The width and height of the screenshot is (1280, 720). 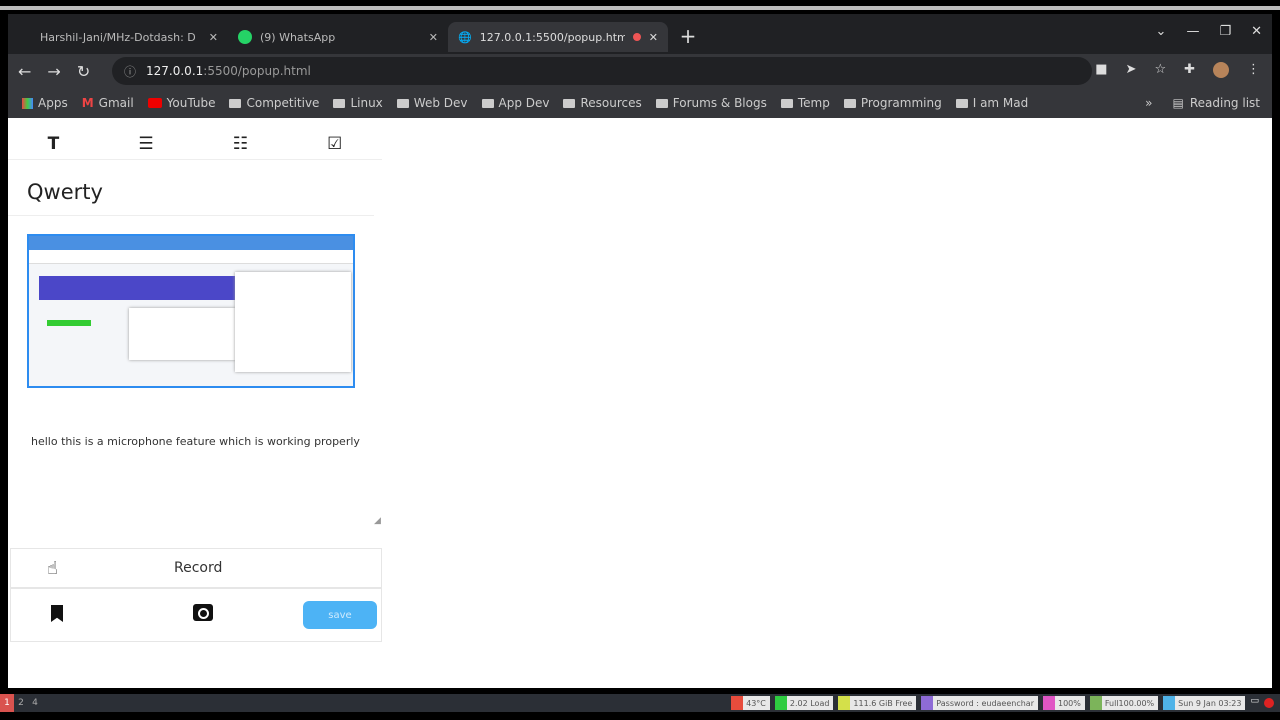 What do you see at coordinates (340, 615) in the screenshot?
I see `save-button: save` at bounding box center [340, 615].